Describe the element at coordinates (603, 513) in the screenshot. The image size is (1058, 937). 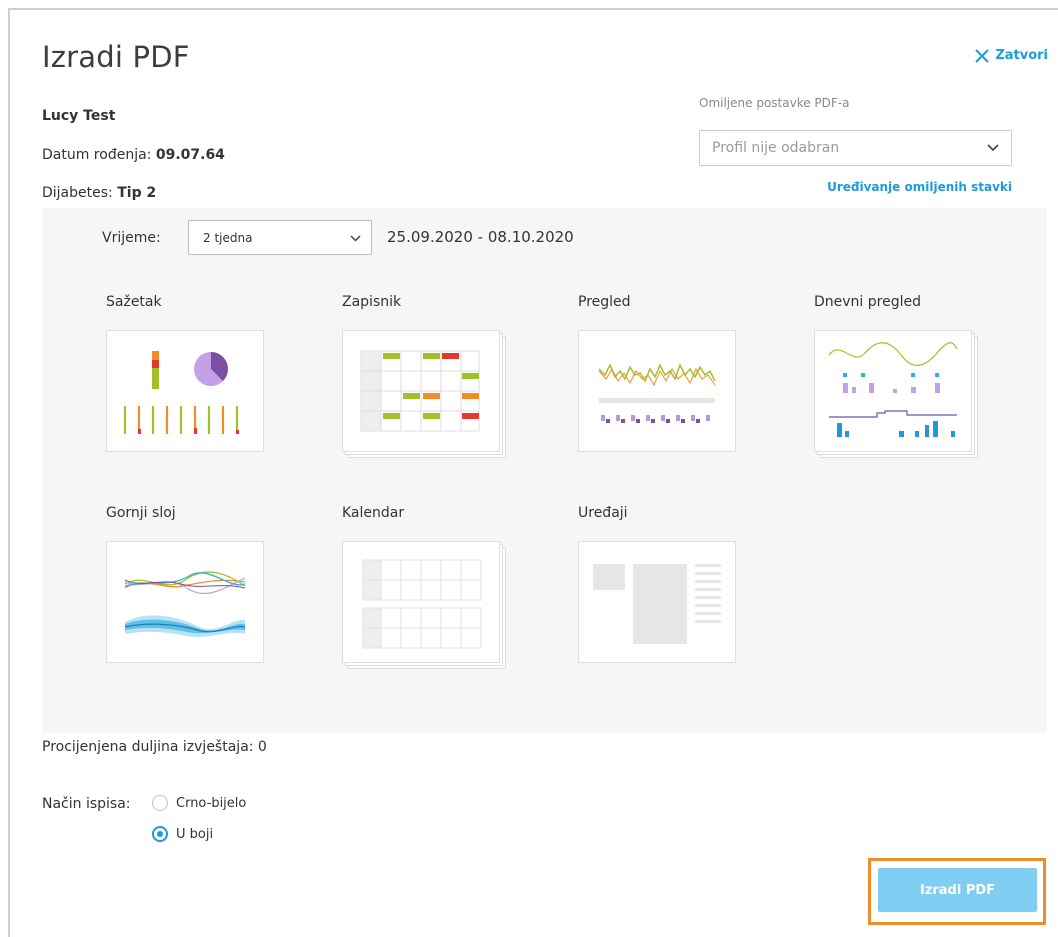
I see `report-label: Uređaji` at that location.